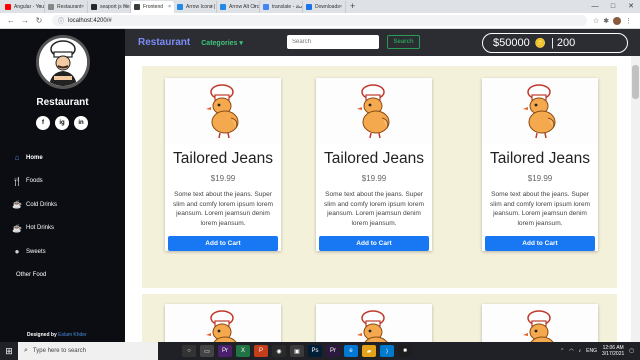  I want to click on maximize-icon: □, so click(613, 6).